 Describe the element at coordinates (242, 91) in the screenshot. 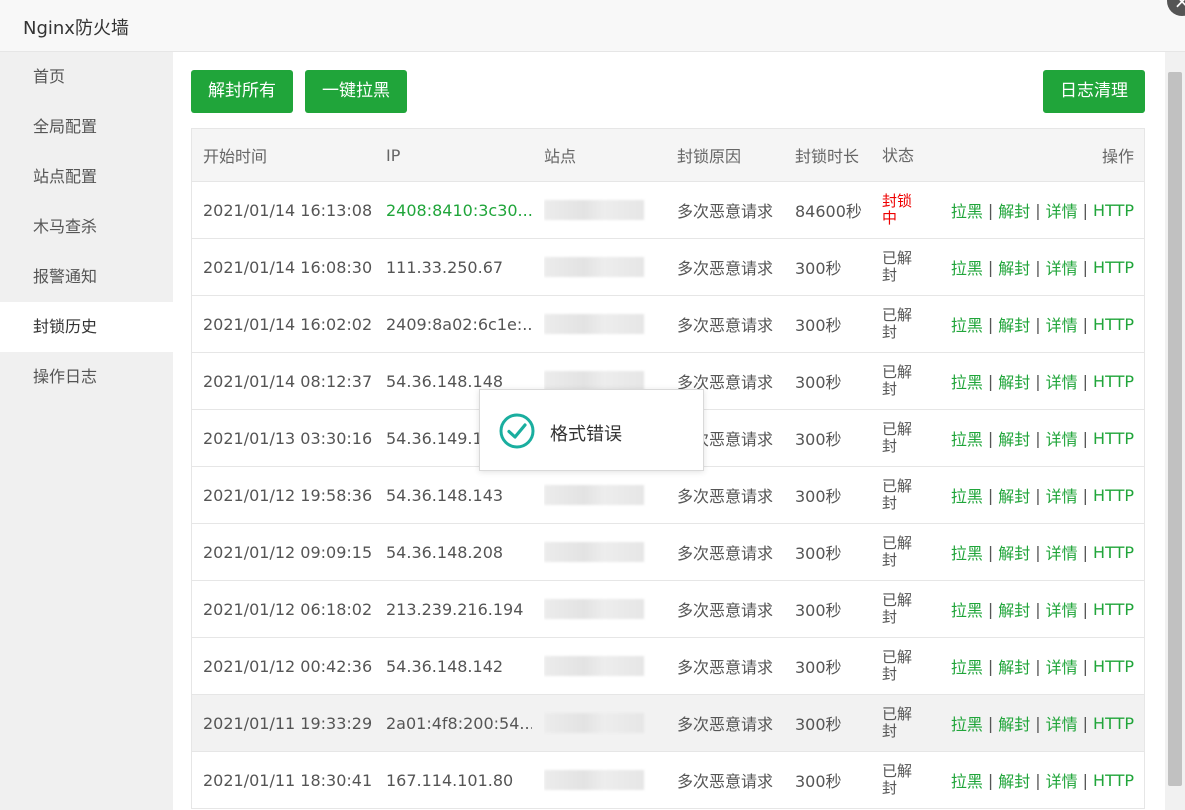

I see `unblock-all-button: 解封所有` at that location.